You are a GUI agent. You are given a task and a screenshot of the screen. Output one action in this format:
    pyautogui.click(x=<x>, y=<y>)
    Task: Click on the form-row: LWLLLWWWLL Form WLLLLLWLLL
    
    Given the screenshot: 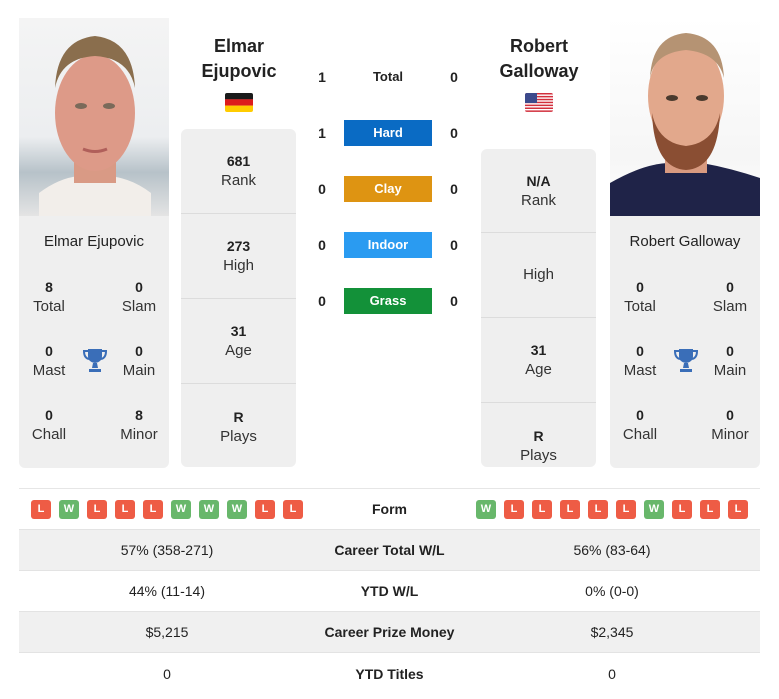 What is the action you would take?
    pyautogui.click(x=389, y=509)
    